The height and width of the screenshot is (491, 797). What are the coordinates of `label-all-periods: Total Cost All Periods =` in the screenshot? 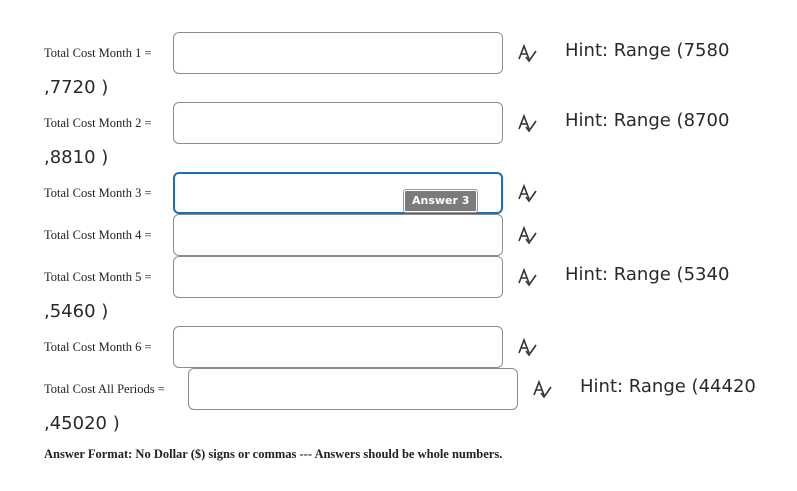 It's located at (104, 389).